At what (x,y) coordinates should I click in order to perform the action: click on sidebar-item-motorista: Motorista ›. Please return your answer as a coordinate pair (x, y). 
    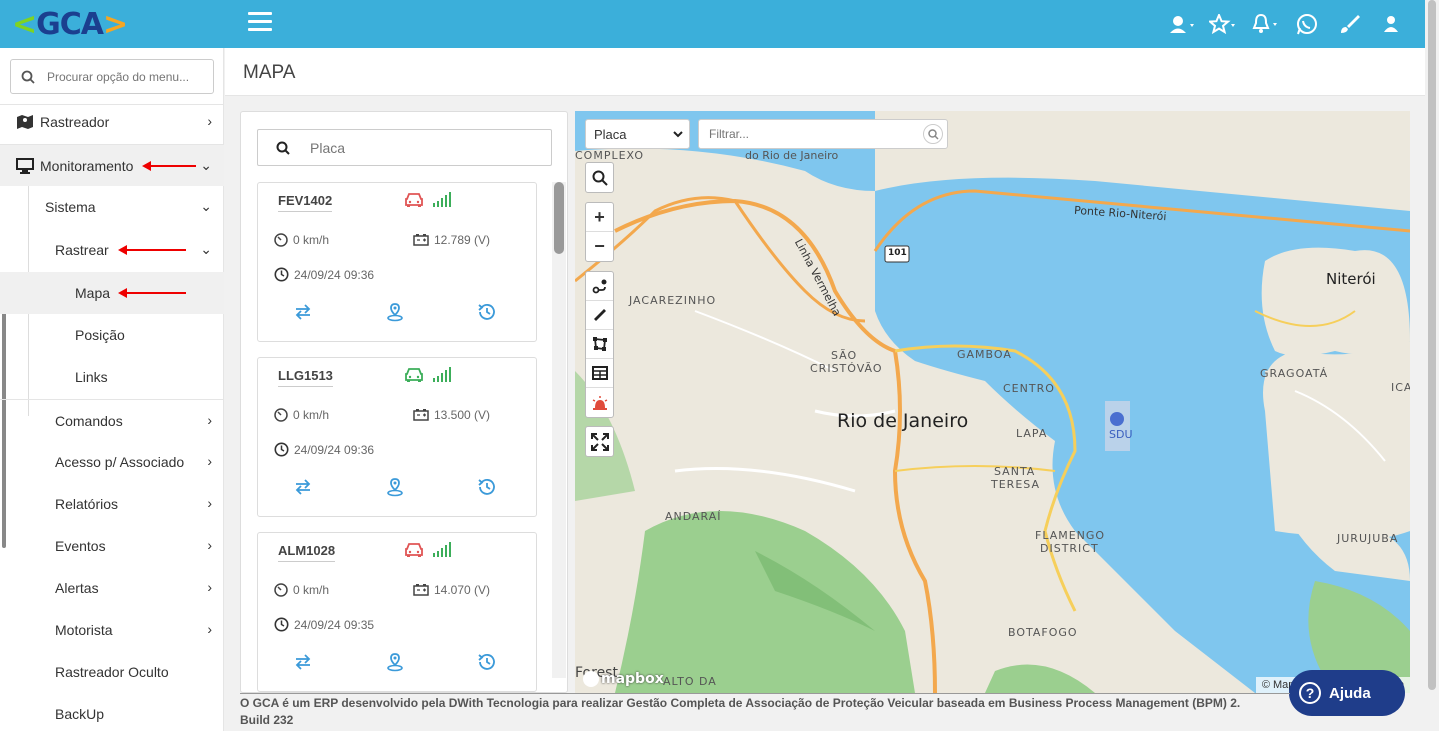
    Looking at the image, I should click on (112, 630).